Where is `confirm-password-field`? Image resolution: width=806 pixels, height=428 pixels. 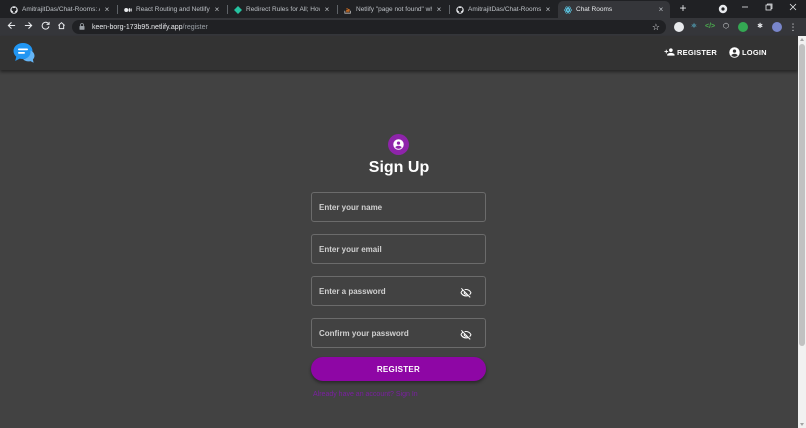 confirm-password-field is located at coordinates (398, 333).